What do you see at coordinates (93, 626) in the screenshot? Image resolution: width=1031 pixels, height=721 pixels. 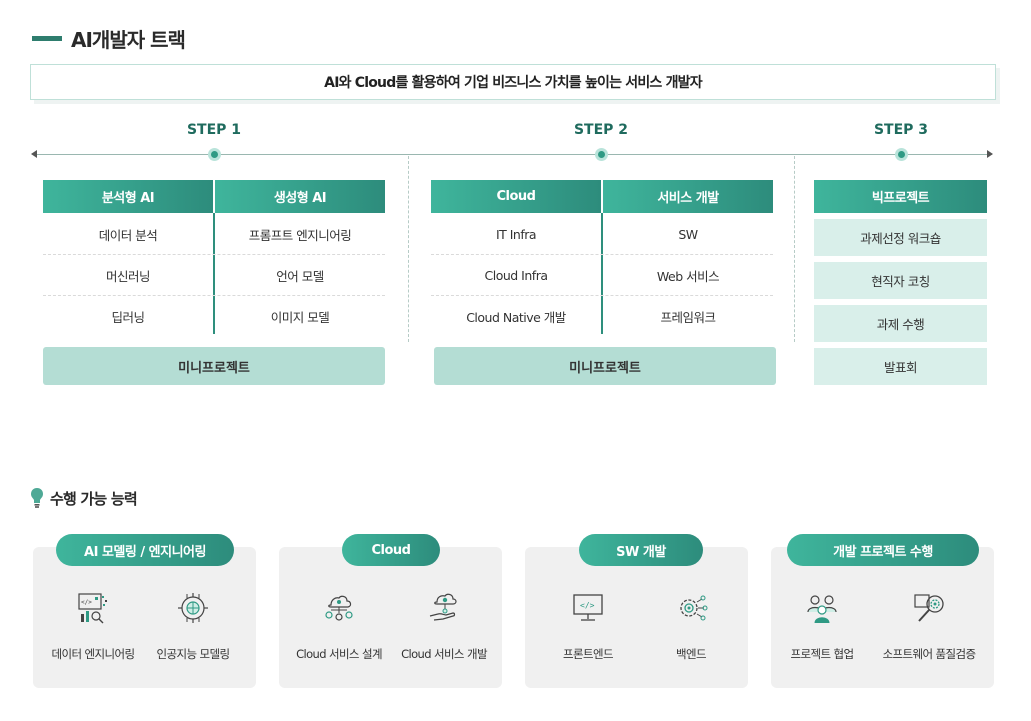 I see `capability-item: </> 데이터 엔지니어링` at bounding box center [93, 626].